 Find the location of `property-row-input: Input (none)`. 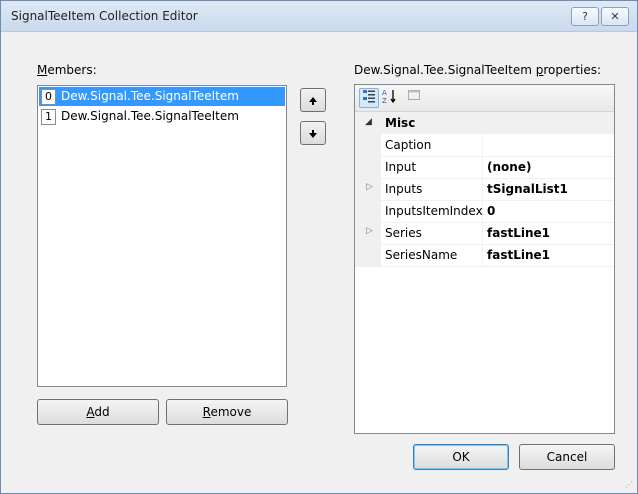

property-row-input: Input (none) is located at coordinates (484, 167).